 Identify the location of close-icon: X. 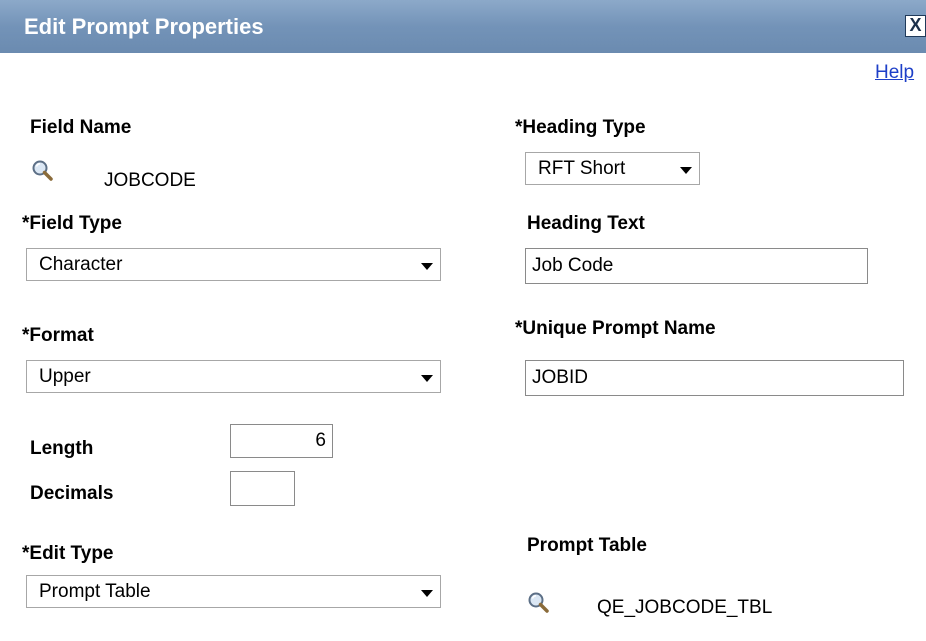
(915, 25).